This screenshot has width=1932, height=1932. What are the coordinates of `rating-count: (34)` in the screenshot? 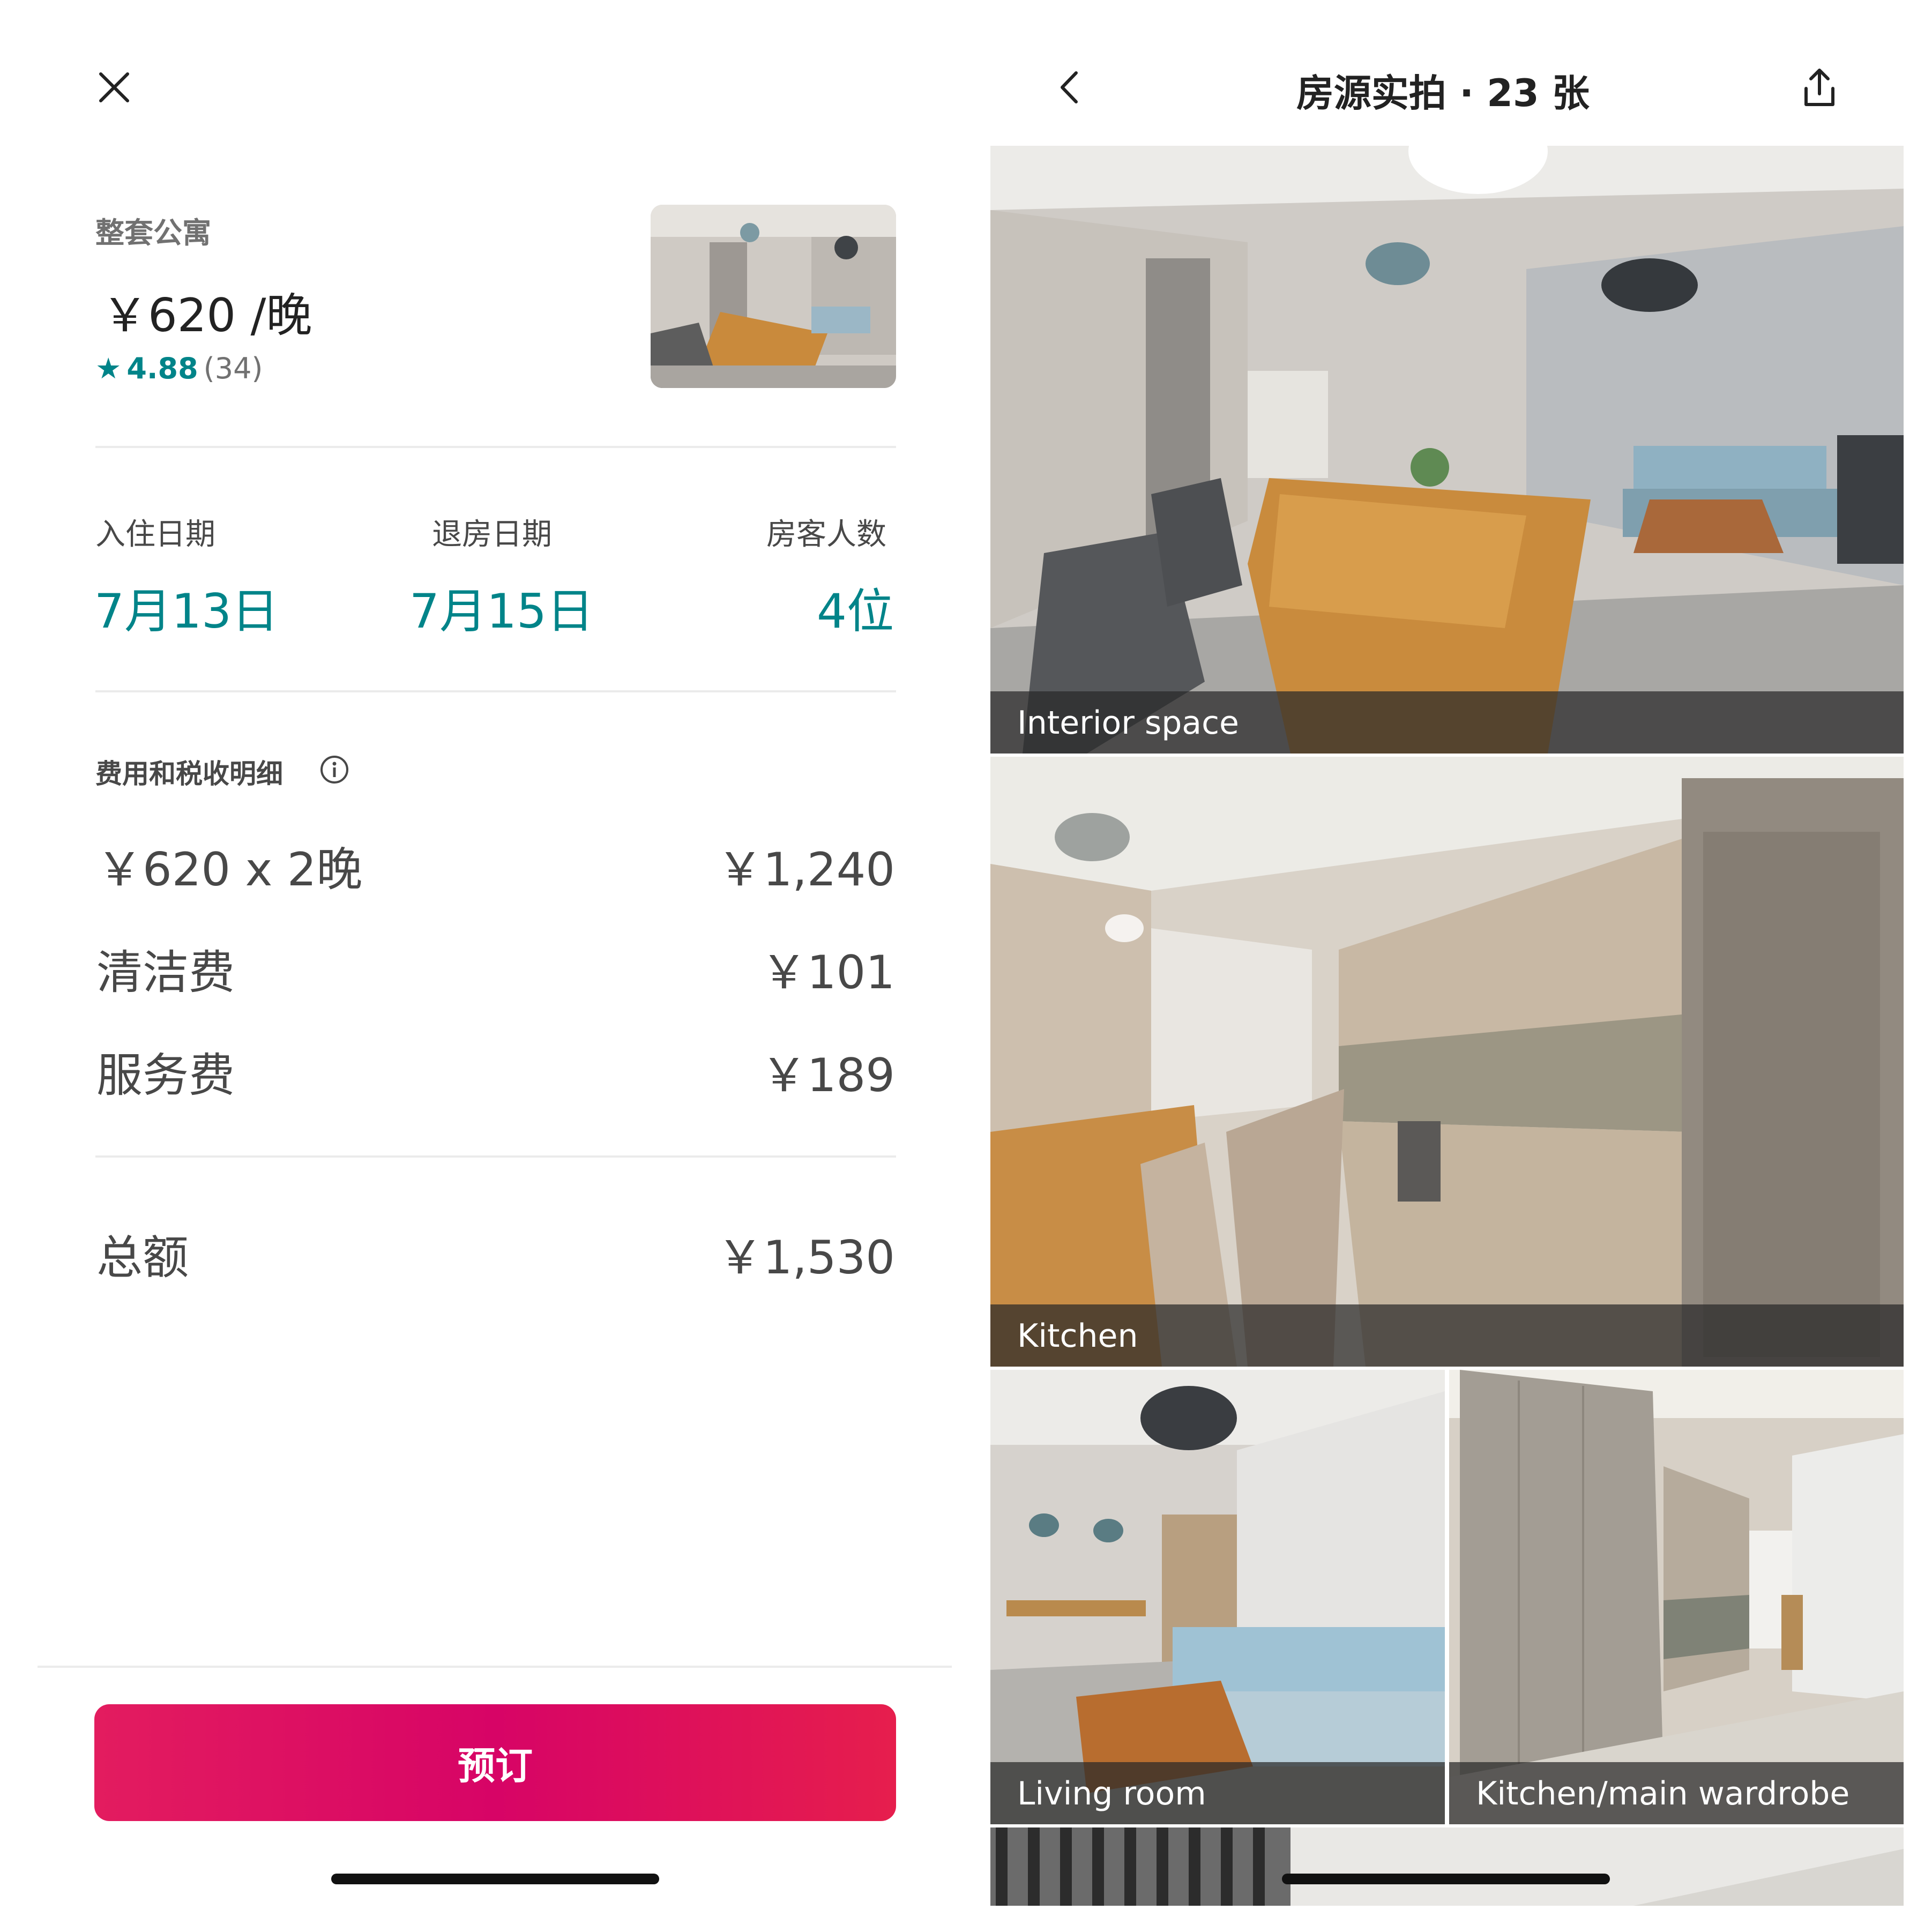 It's located at (233, 368).